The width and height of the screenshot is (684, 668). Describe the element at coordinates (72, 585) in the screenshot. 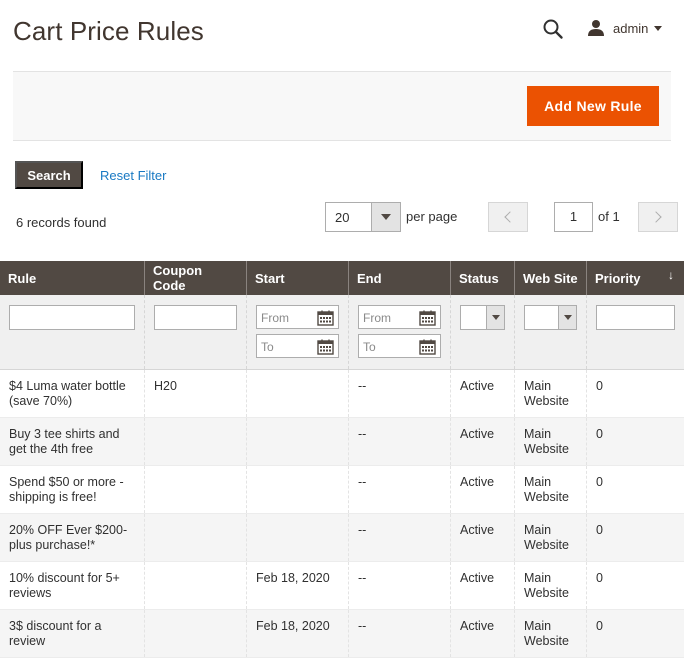

I see `rule-cell: 10% discount for 5+ reviews` at that location.